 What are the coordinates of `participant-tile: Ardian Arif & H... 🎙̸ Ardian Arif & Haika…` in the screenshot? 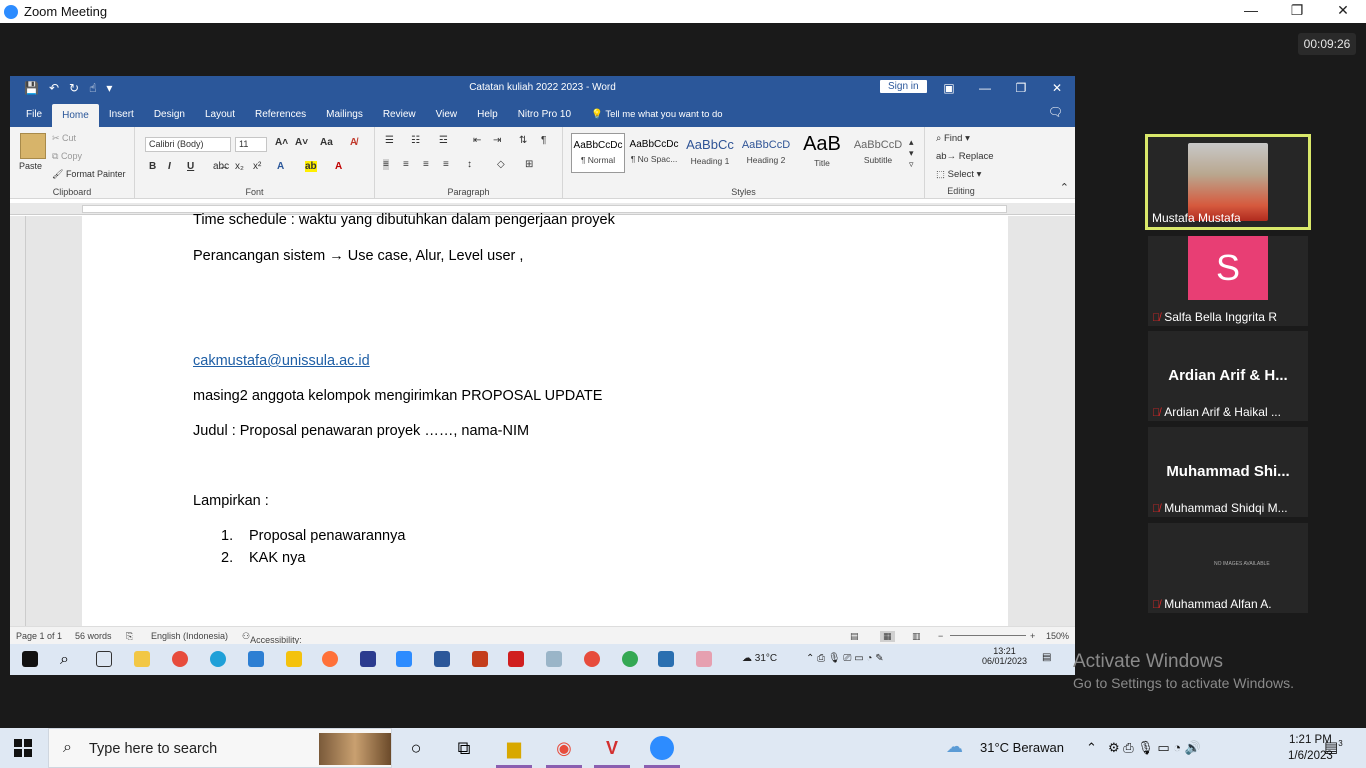 It's located at (1228, 376).